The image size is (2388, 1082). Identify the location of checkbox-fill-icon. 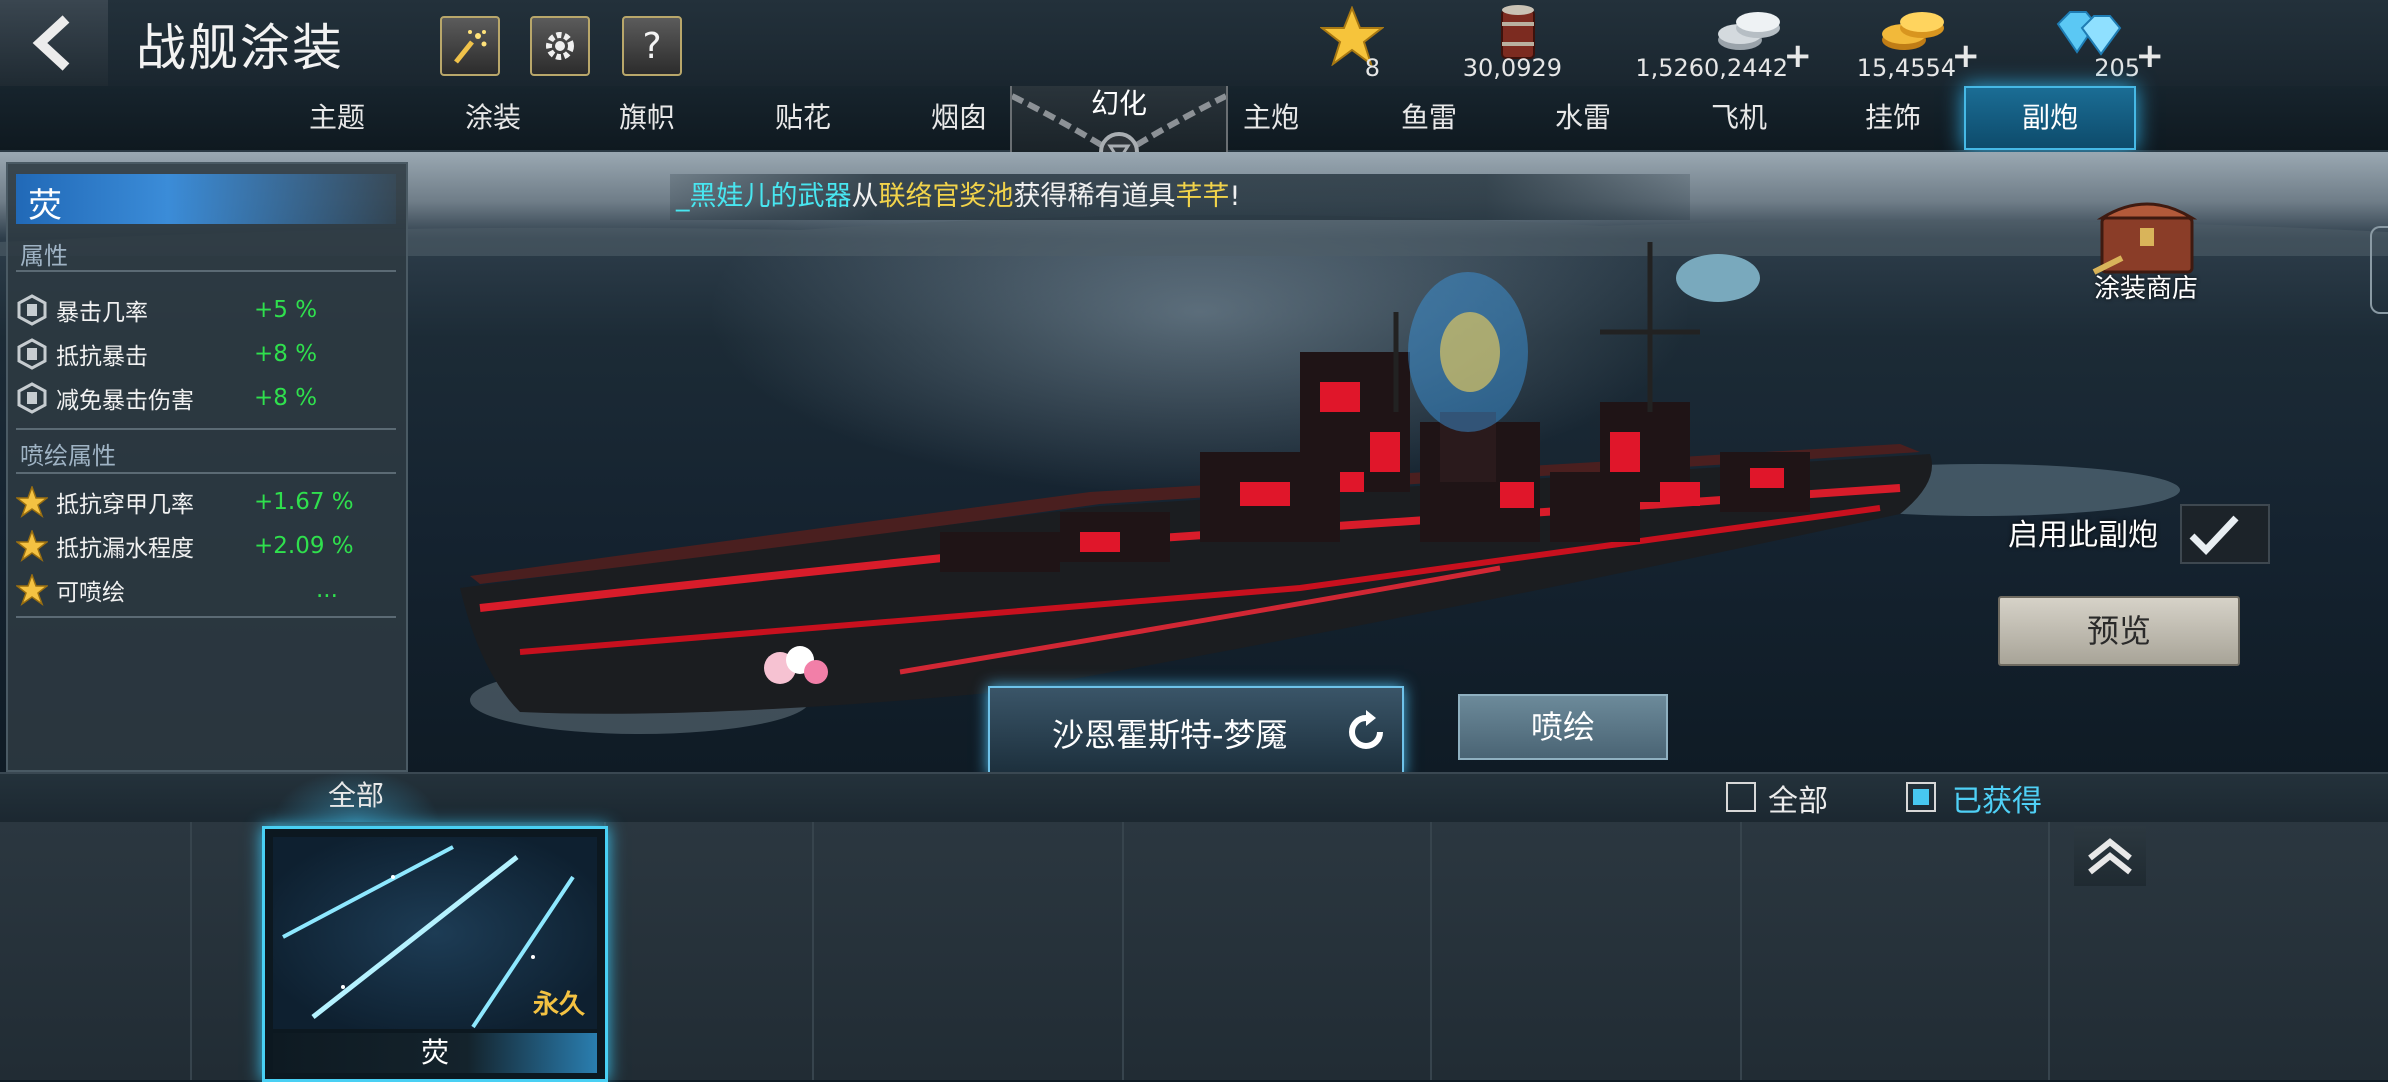
(1921, 797).